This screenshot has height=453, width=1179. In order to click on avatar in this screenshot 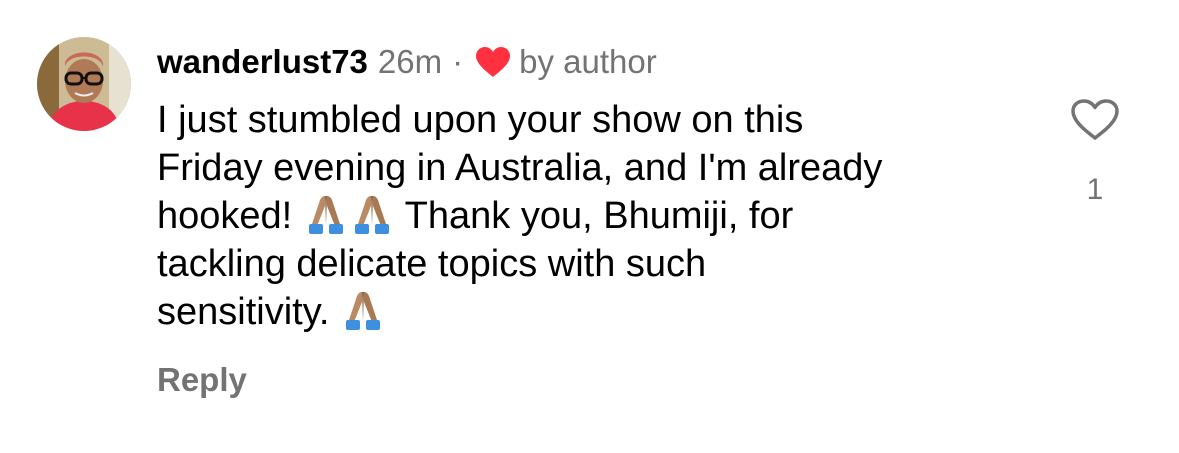, I will do `click(84, 84)`.